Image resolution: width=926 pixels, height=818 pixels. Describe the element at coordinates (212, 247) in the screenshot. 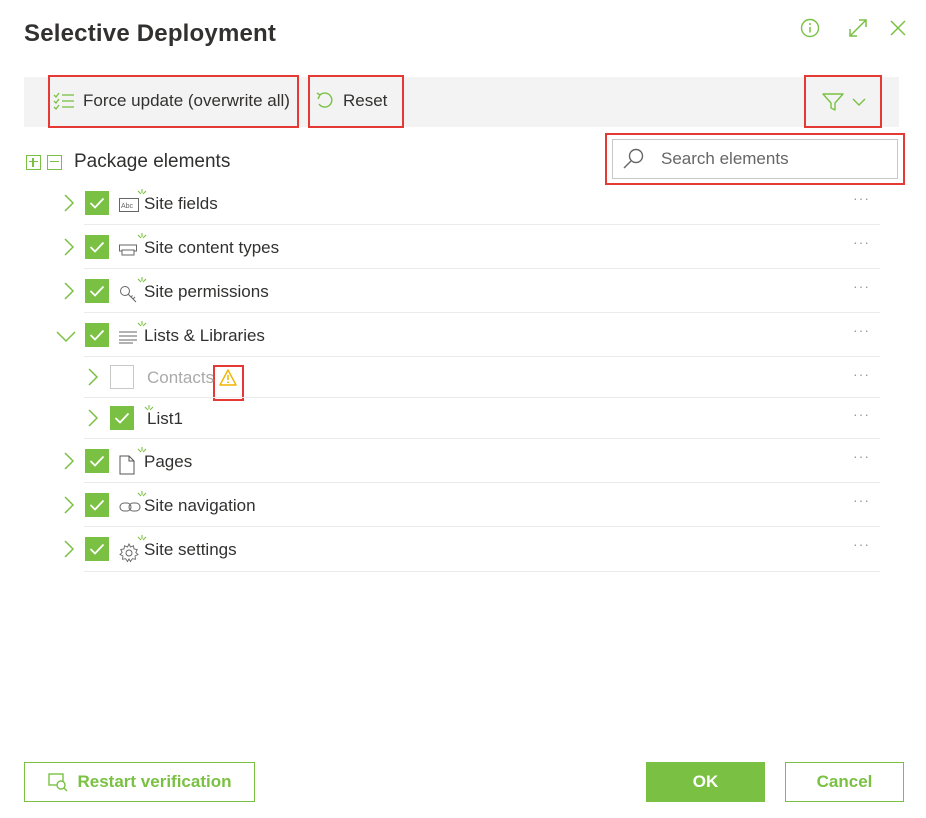

I see `tree-row-label: Site content types` at that location.